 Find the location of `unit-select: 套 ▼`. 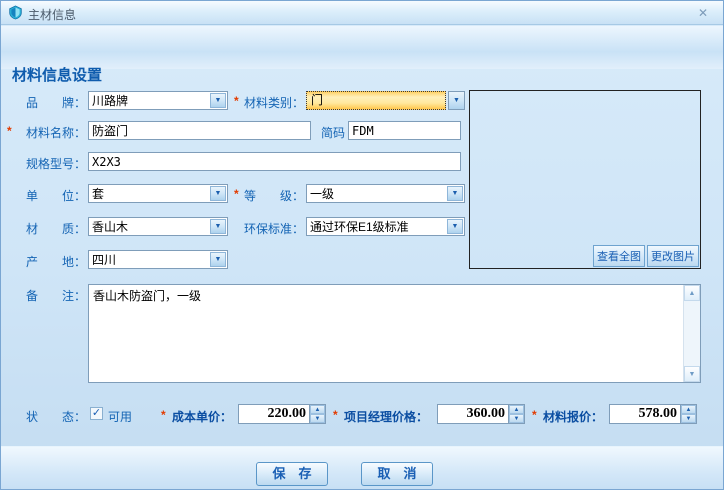

unit-select: 套 ▼ is located at coordinates (158, 193).